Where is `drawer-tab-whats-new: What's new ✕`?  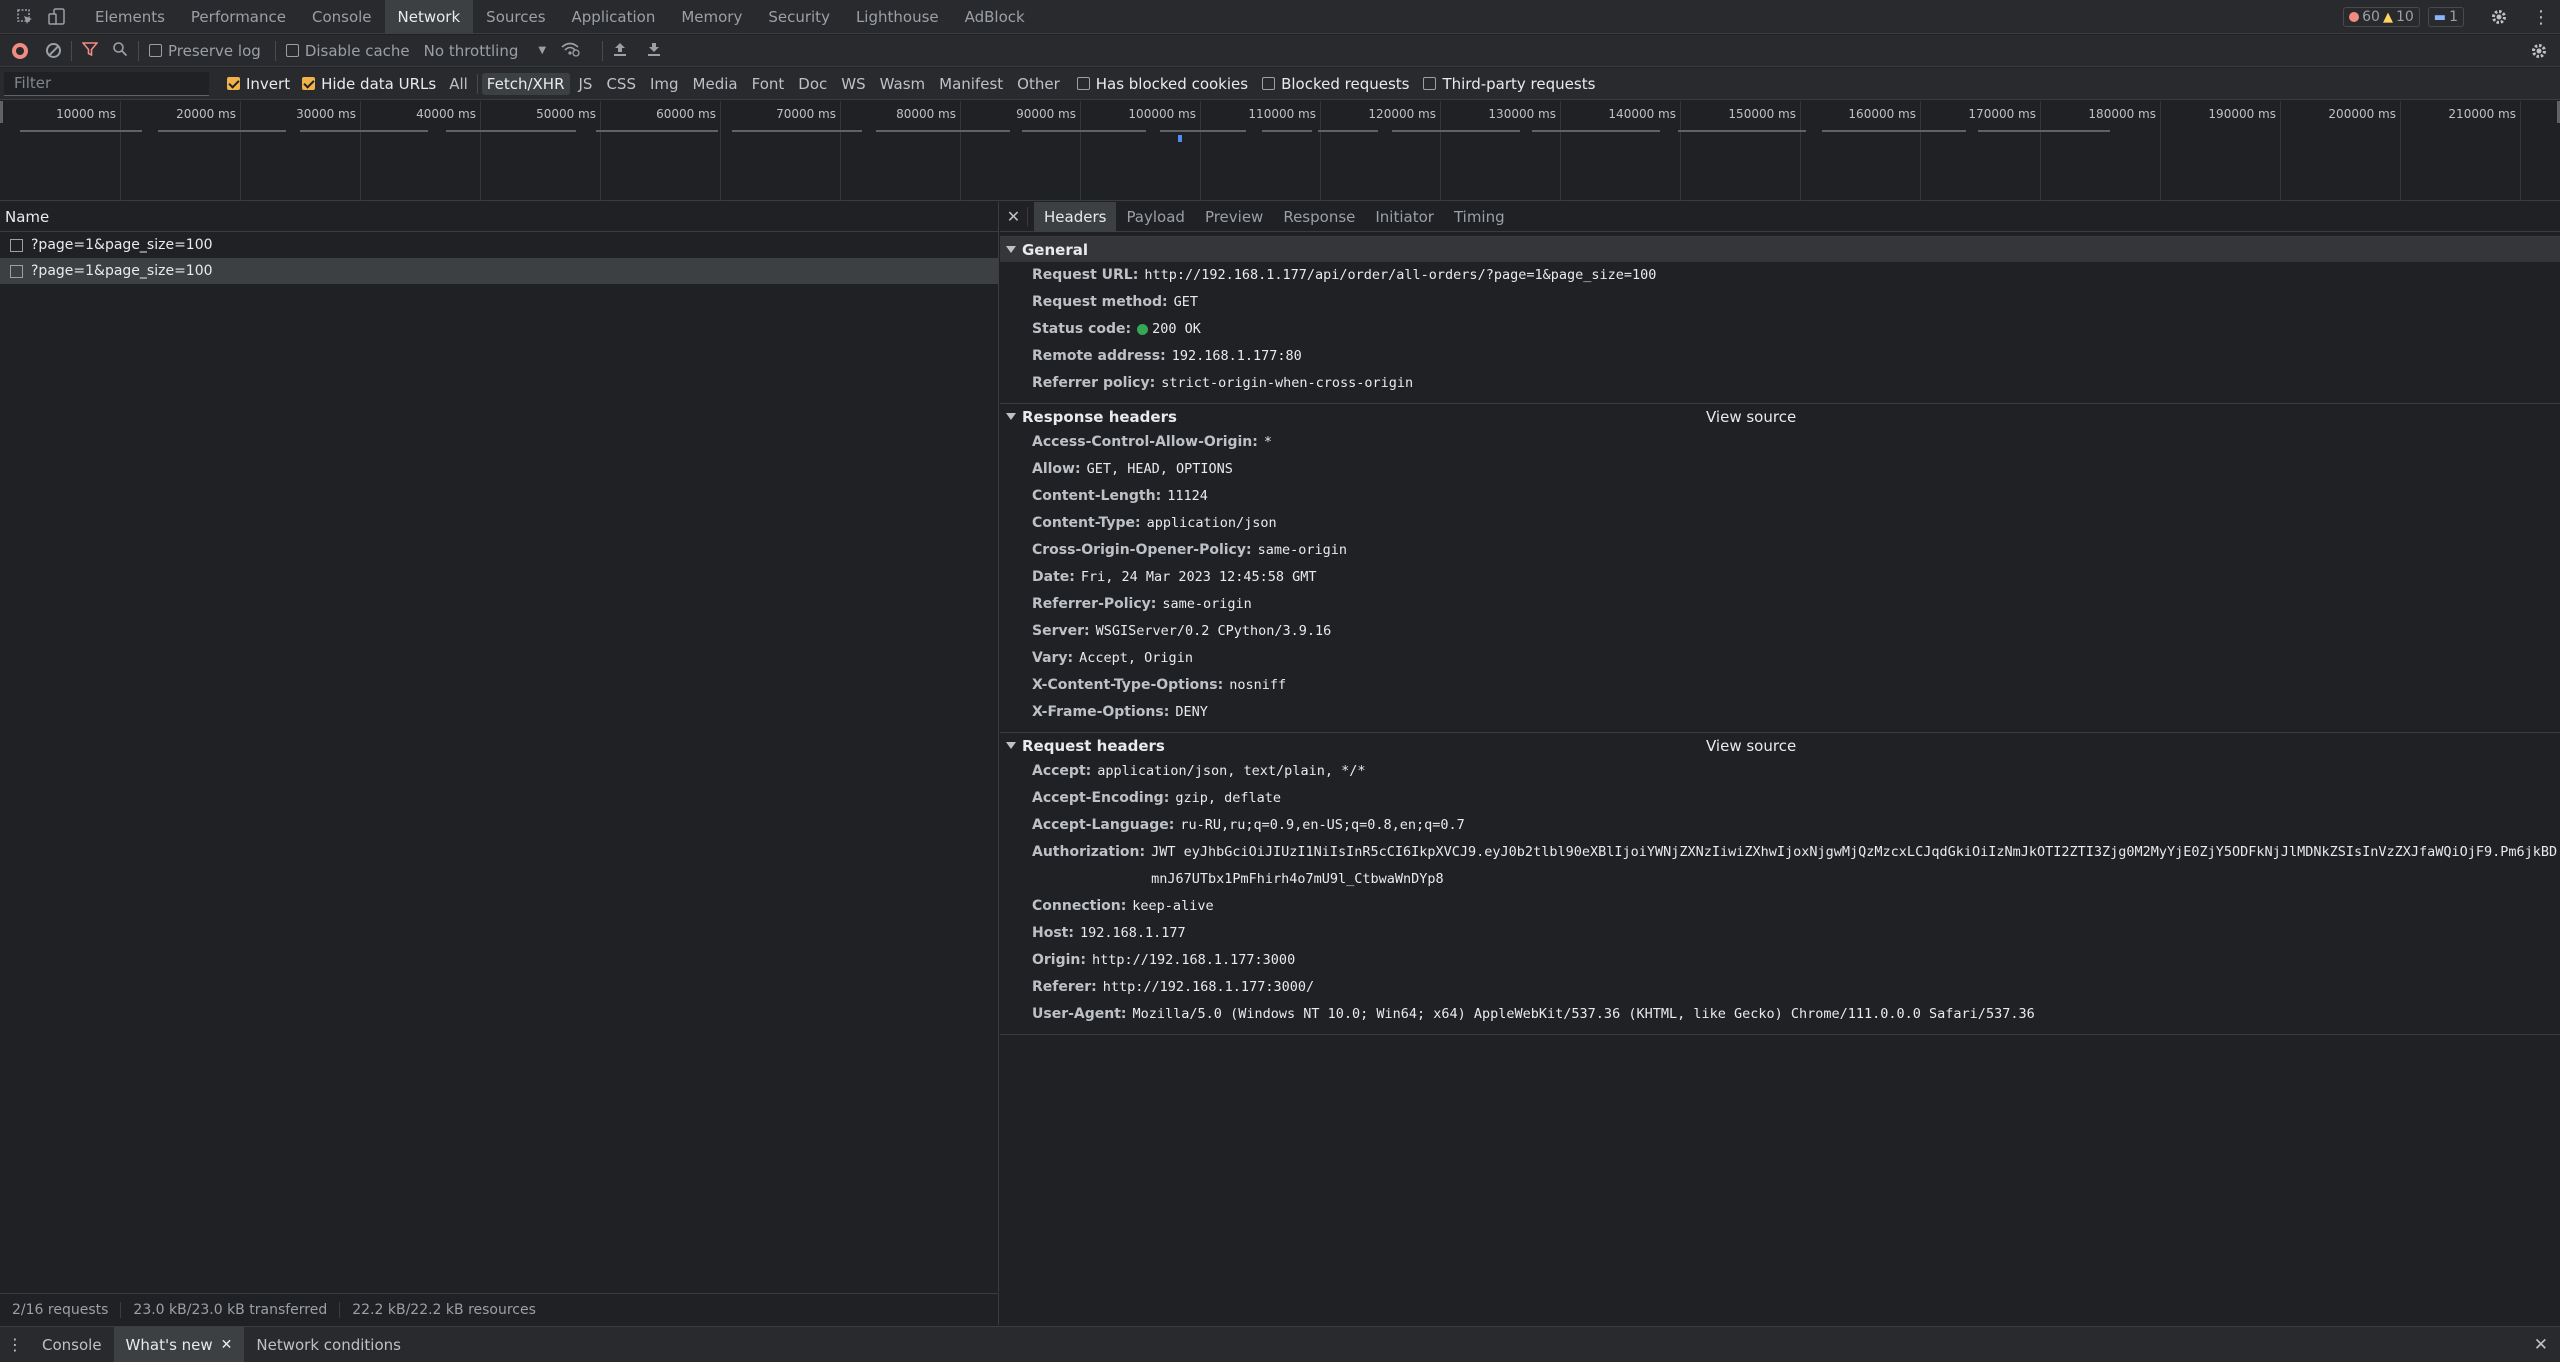 drawer-tab-whats-new: What's new ✕ is located at coordinates (179, 1344).